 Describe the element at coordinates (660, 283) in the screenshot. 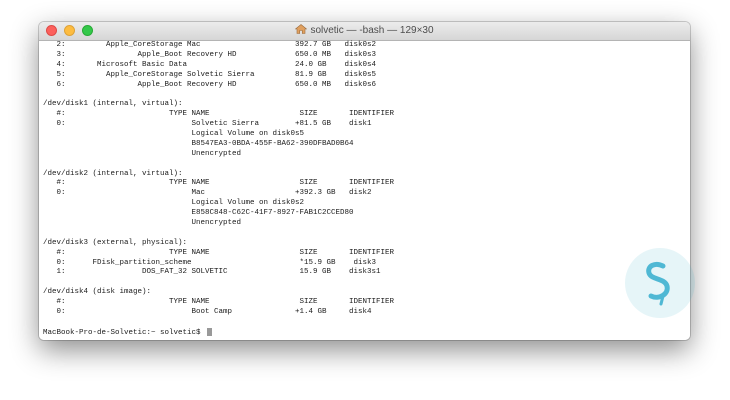

I see `watermark-logo` at that location.